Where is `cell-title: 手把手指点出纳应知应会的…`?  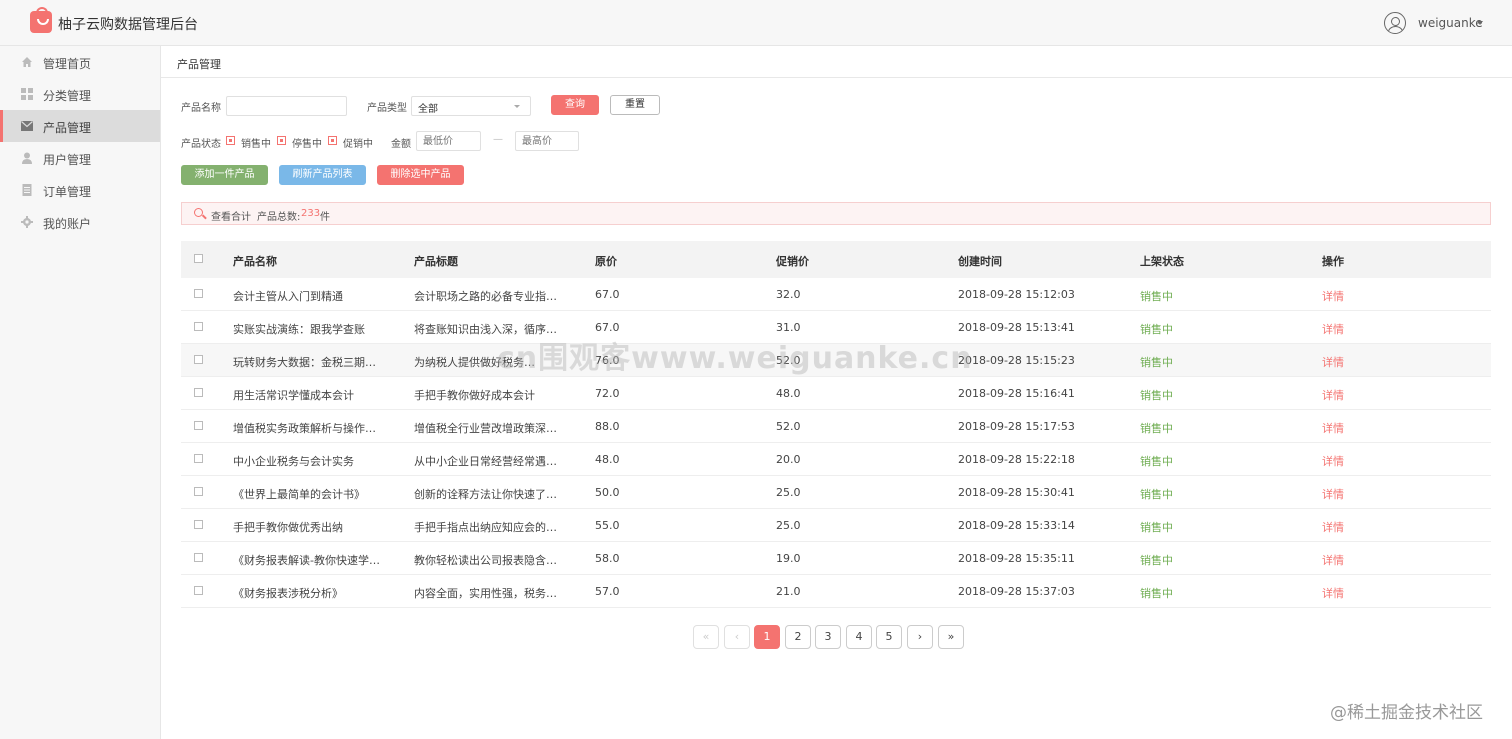 cell-title: 手把手指点出纳应知应会的… is located at coordinates (485, 527).